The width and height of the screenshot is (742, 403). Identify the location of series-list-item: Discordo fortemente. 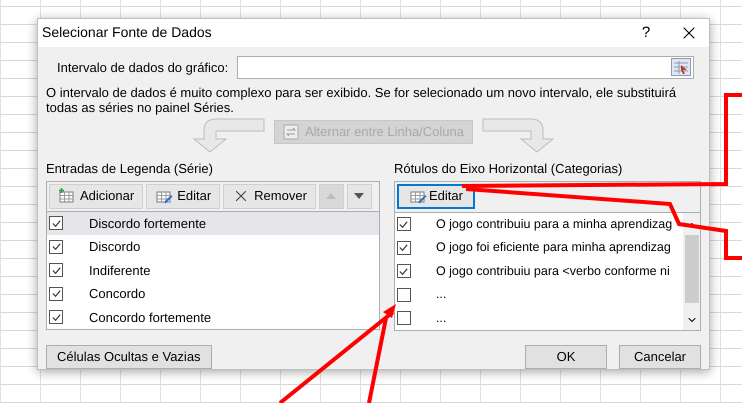
(213, 223).